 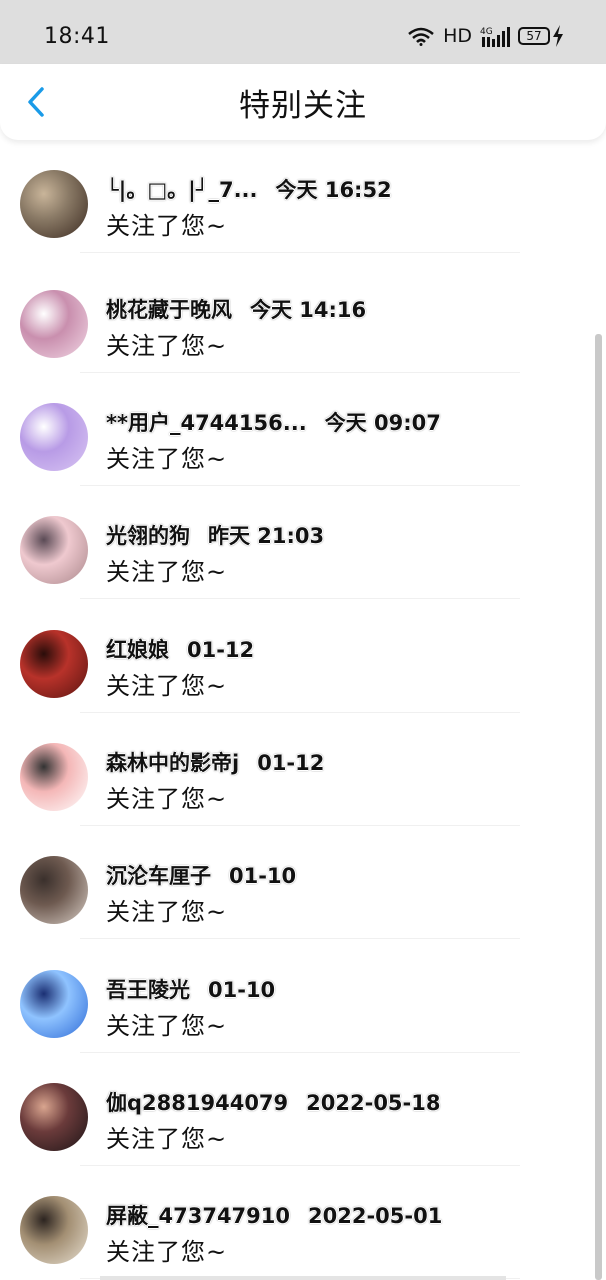 I want to click on timestamp: 今天 16:52, so click(x=333, y=190).